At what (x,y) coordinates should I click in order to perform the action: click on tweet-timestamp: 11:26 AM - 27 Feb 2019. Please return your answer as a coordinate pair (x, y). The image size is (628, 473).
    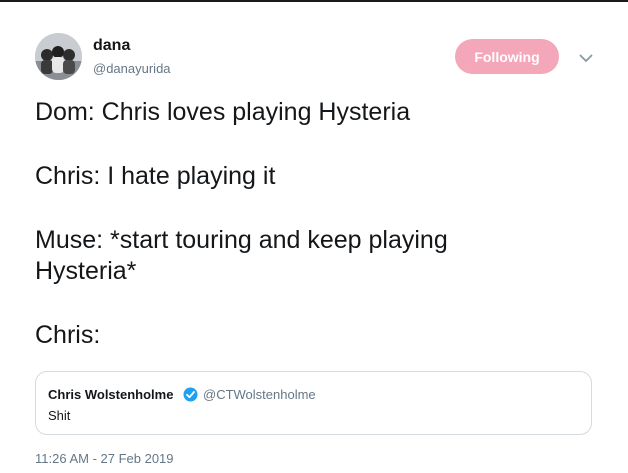
    Looking at the image, I should click on (104, 458).